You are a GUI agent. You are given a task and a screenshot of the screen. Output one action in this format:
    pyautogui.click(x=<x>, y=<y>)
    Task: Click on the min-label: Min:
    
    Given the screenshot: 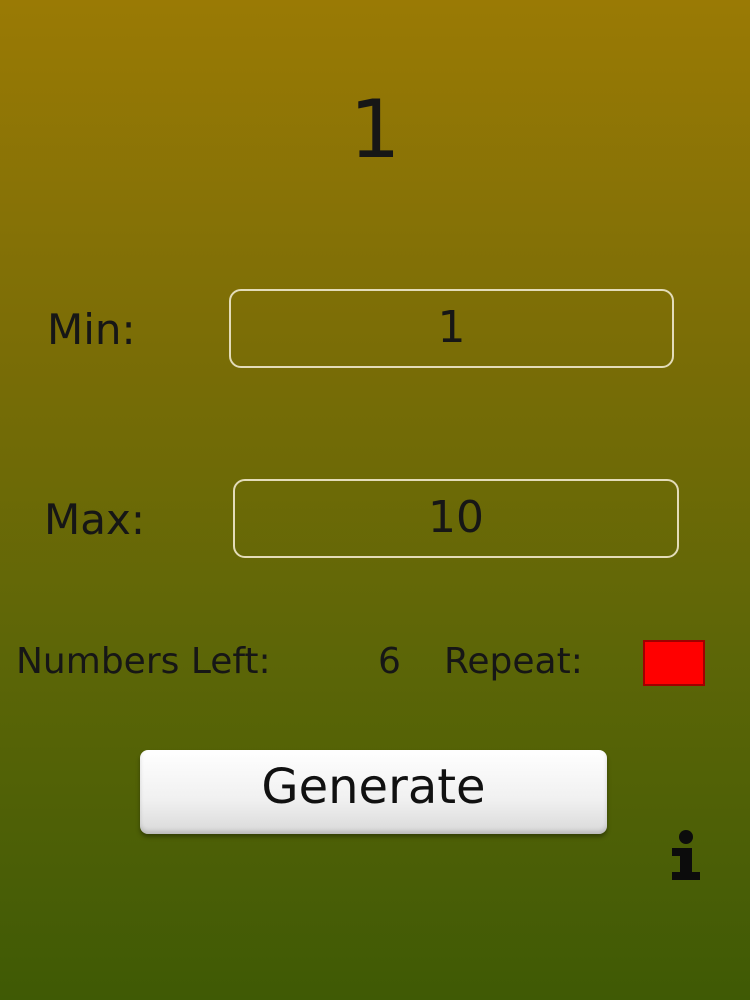 What is the action you would take?
    pyautogui.click(x=91, y=329)
    